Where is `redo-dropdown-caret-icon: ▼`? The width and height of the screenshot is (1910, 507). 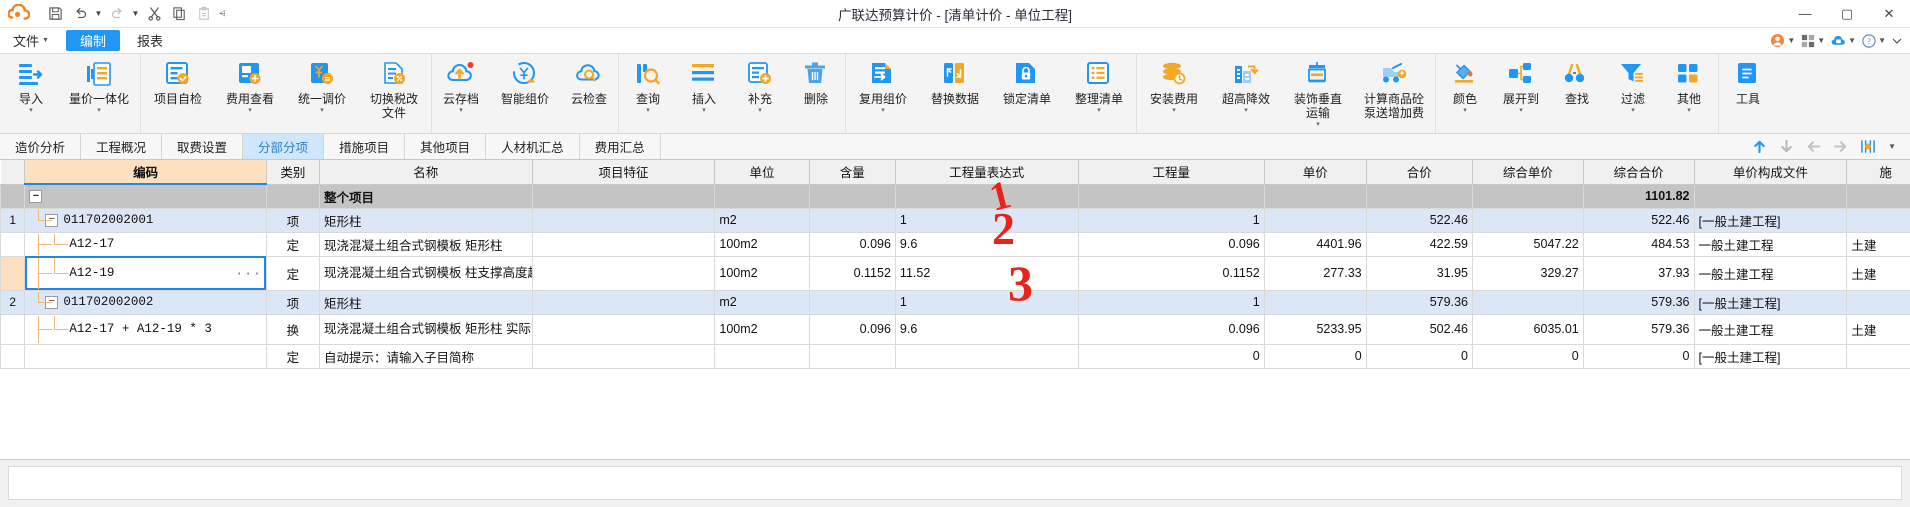 redo-dropdown-caret-icon: ▼ is located at coordinates (135, 14).